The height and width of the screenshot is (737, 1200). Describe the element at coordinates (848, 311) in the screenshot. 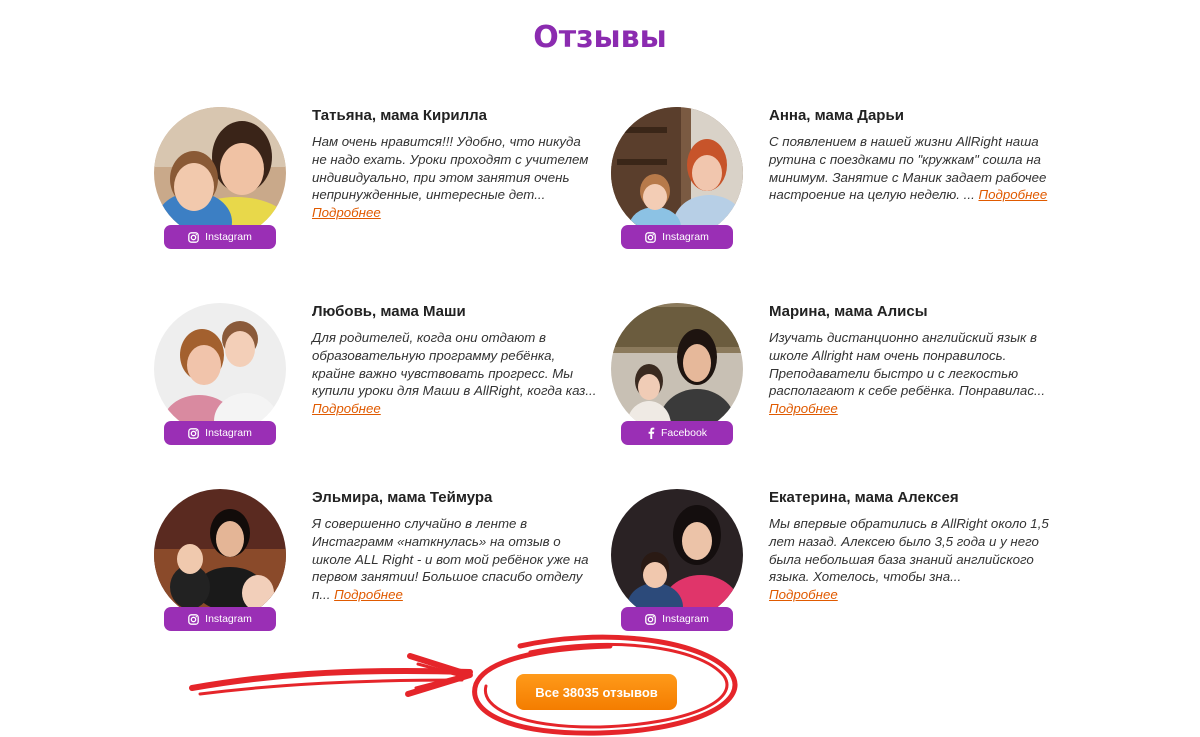

I see `reviewer-name: Марина, мама Алисы` at that location.